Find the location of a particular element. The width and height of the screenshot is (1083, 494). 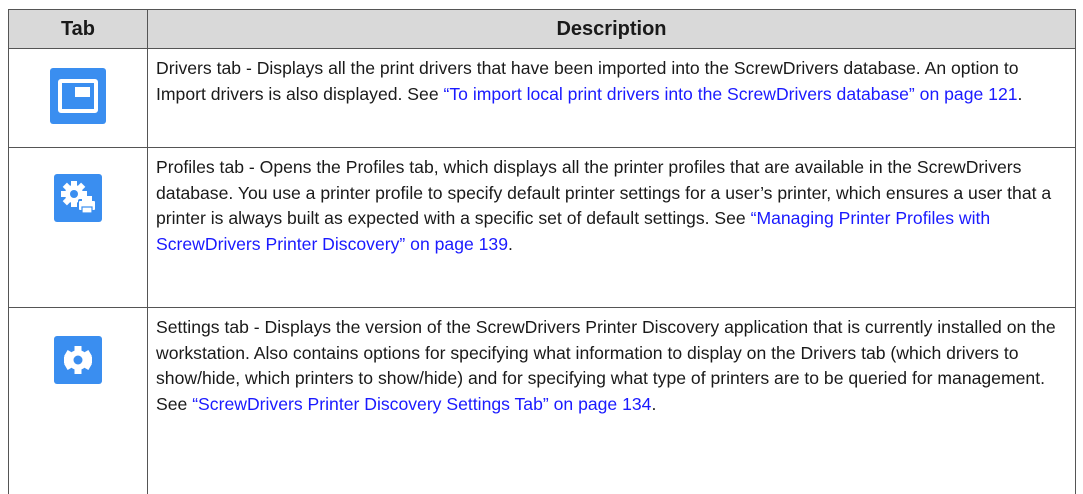

tab-column-header: Tab is located at coordinates (78, 29).